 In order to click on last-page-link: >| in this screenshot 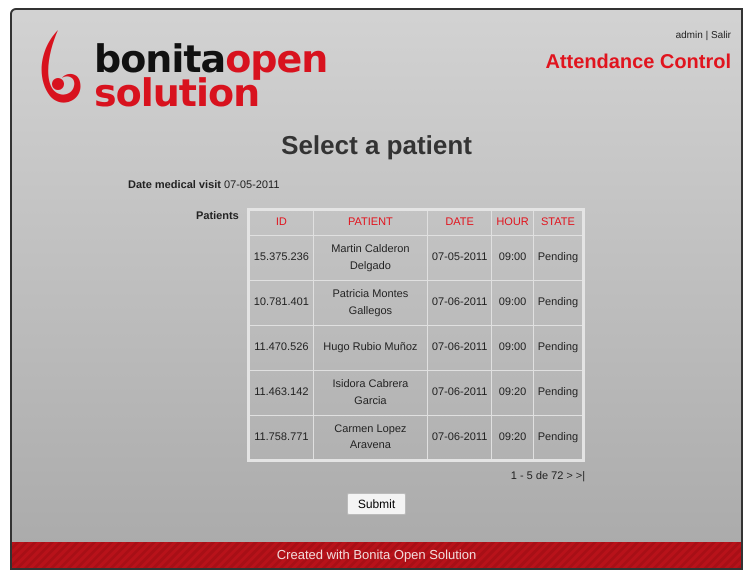, I will do `click(581, 476)`.